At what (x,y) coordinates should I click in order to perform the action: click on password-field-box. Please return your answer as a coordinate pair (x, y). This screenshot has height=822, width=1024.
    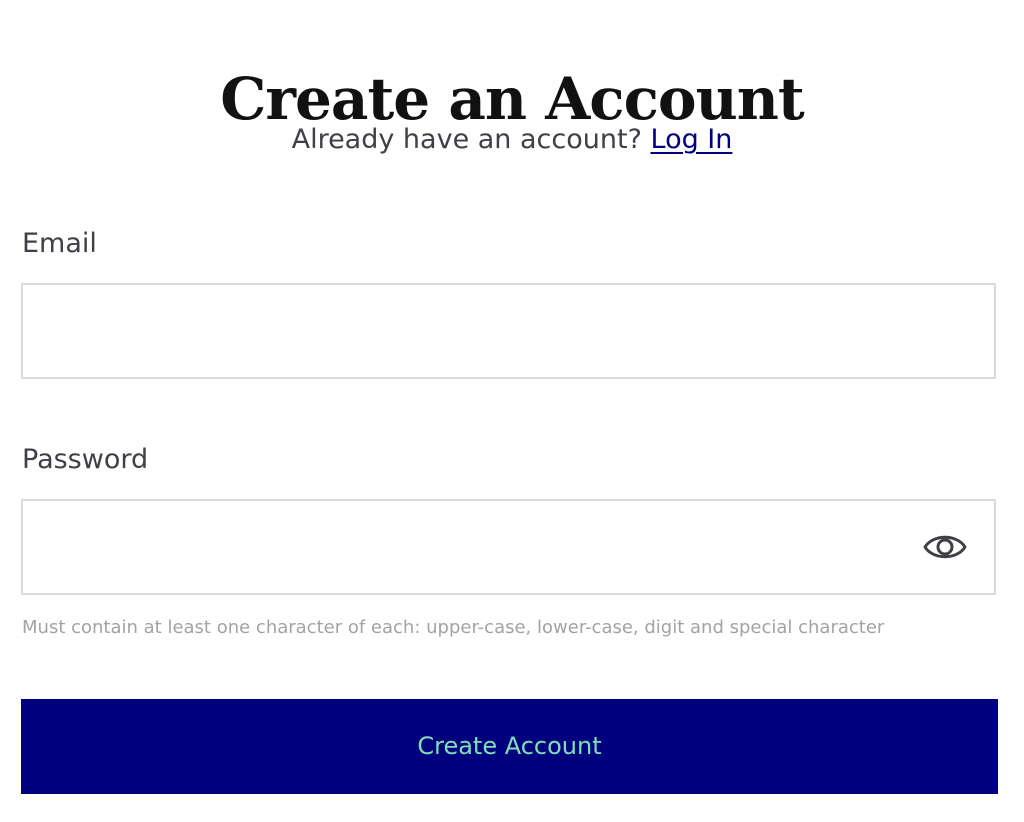
    Looking at the image, I should click on (508, 547).